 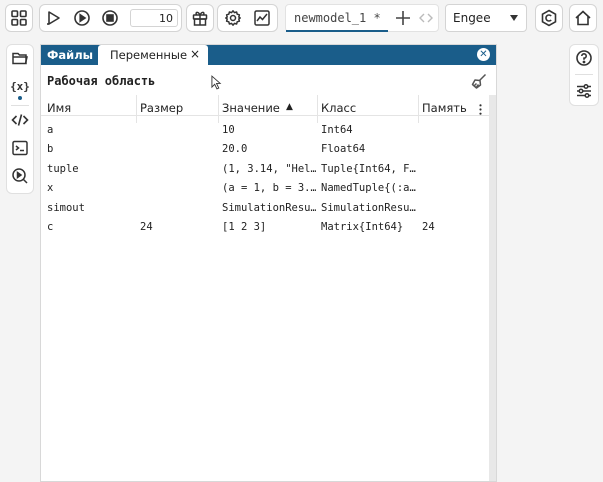 I want to click on model-tab-underline, so click(x=337, y=31).